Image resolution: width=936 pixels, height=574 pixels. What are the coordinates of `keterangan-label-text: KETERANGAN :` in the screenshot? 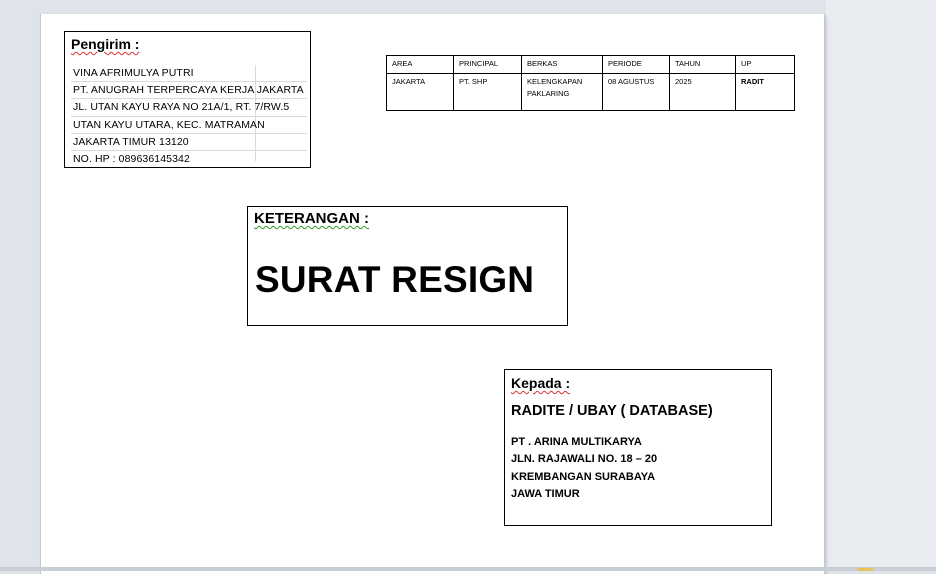 It's located at (311, 218).